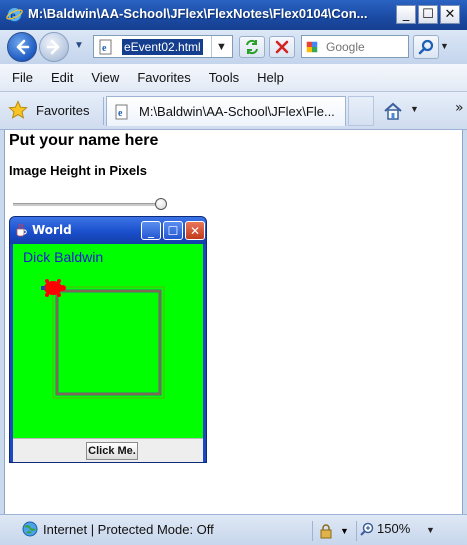  I want to click on turtle-drawing, so click(103, 339).